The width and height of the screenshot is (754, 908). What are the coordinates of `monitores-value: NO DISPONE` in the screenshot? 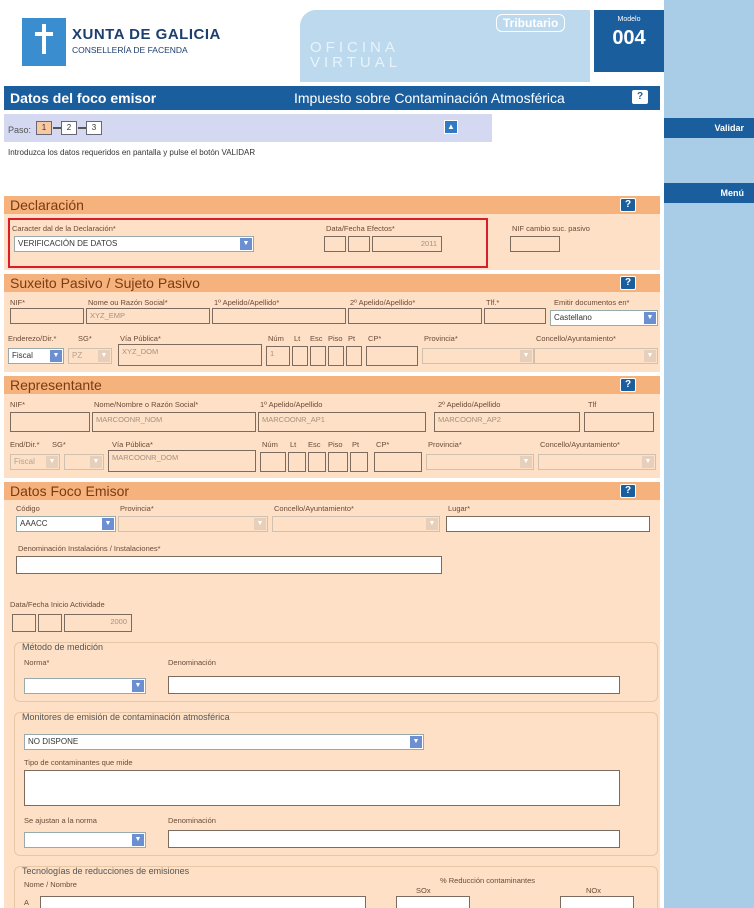 It's located at (53, 741).